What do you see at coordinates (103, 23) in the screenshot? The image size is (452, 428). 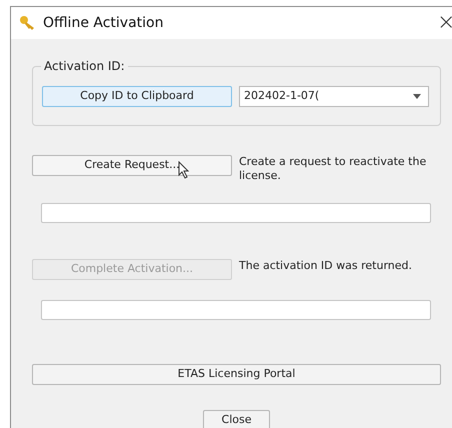 I see `window-title: Offline Activation` at bounding box center [103, 23].